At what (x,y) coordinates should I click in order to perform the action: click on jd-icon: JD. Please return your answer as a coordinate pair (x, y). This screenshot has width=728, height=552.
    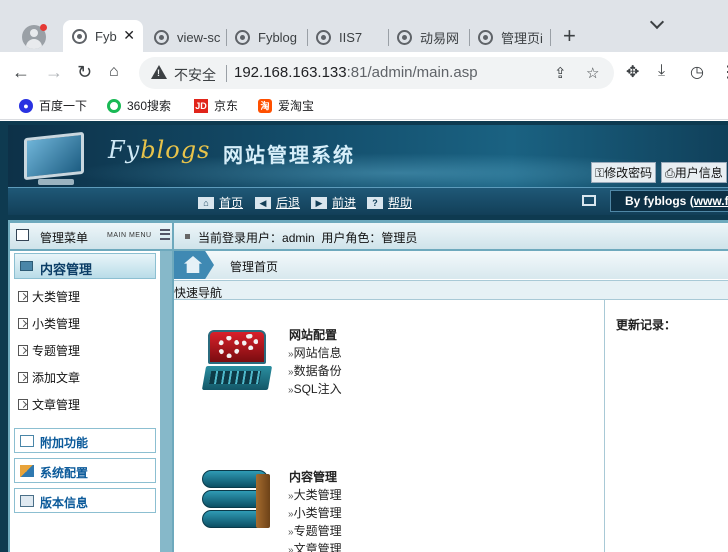
    Looking at the image, I should click on (201, 105).